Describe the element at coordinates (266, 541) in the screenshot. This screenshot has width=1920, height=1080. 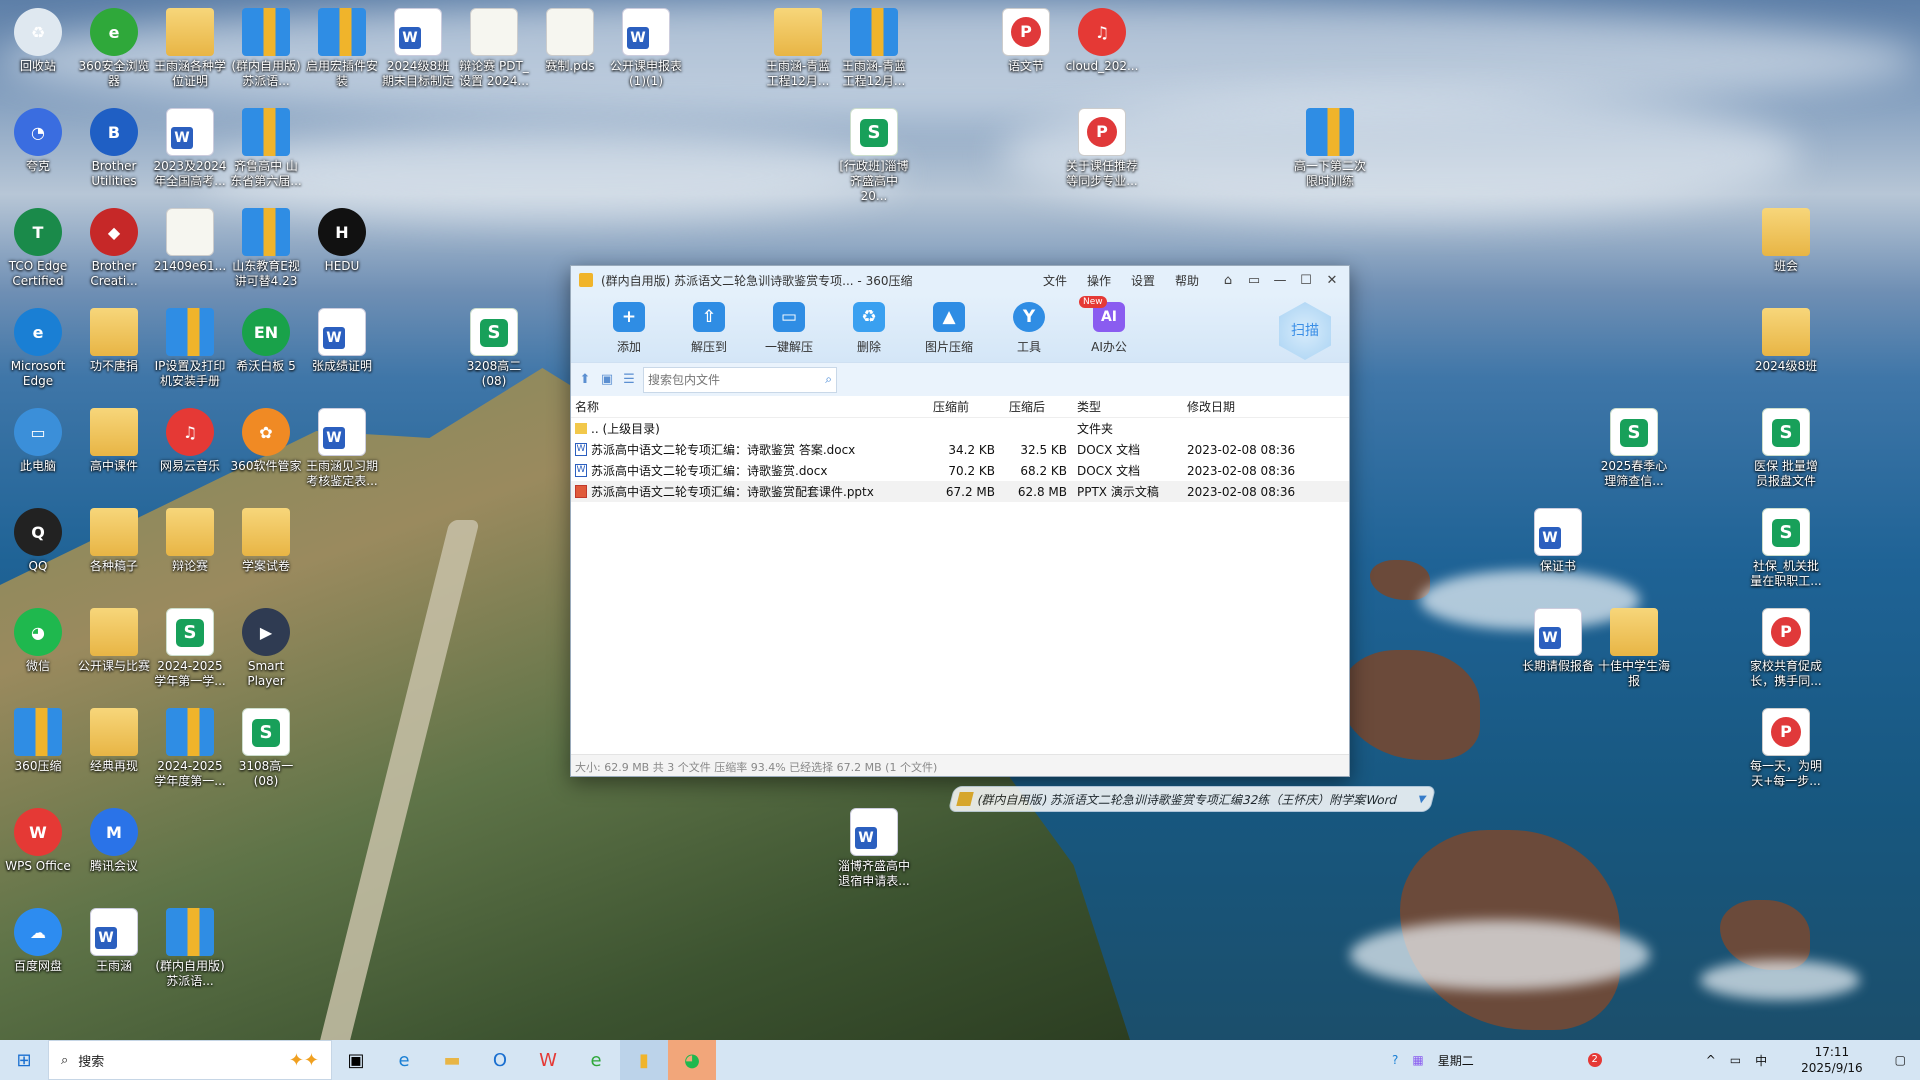
I see `desktop-icon: 学案试卷` at that location.